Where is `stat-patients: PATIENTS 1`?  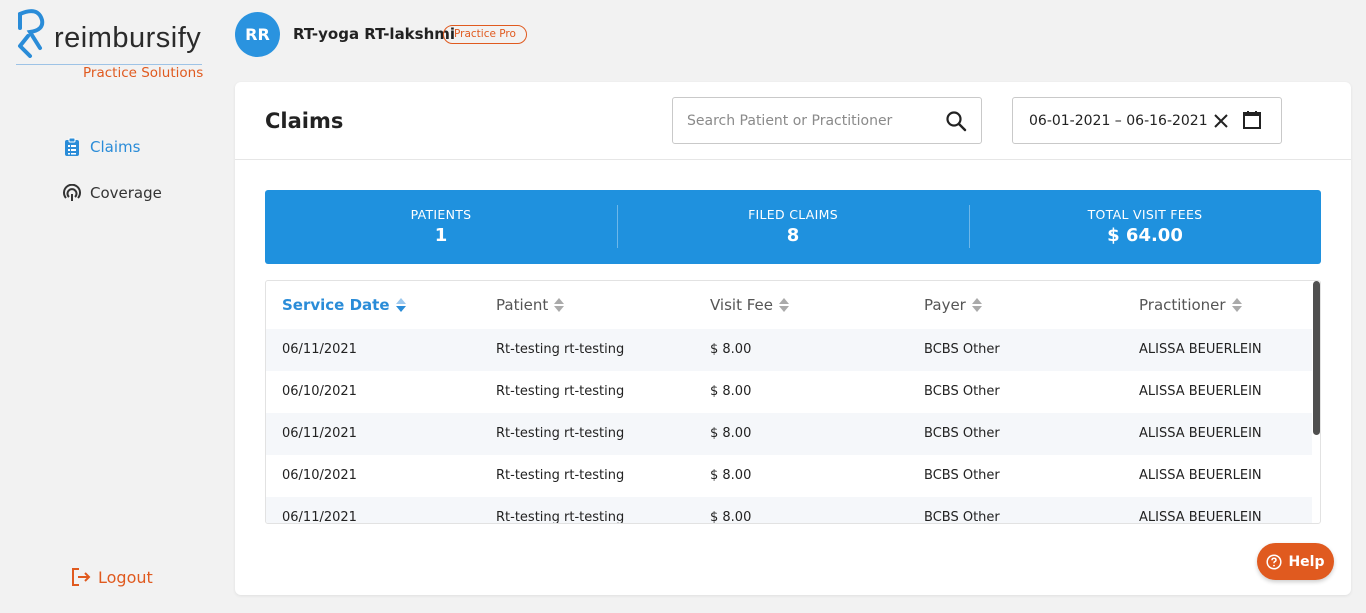
stat-patients: PATIENTS 1 is located at coordinates (441, 227).